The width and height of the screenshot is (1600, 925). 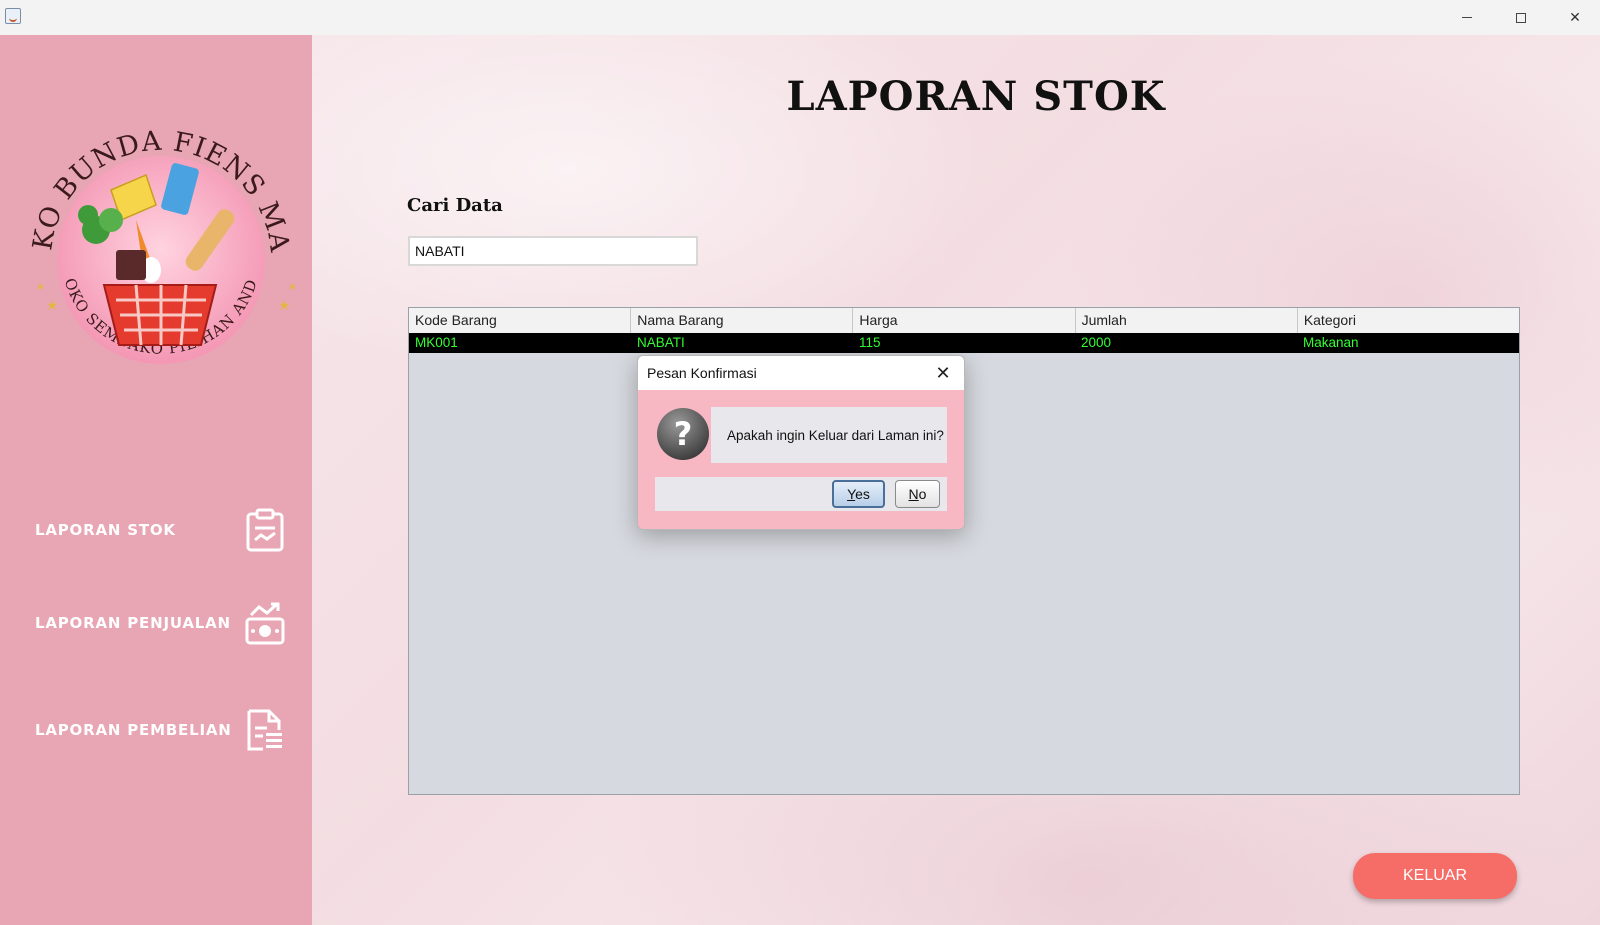 What do you see at coordinates (851, 494) in the screenshot?
I see `yes-mnemonic: Y` at bounding box center [851, 494].